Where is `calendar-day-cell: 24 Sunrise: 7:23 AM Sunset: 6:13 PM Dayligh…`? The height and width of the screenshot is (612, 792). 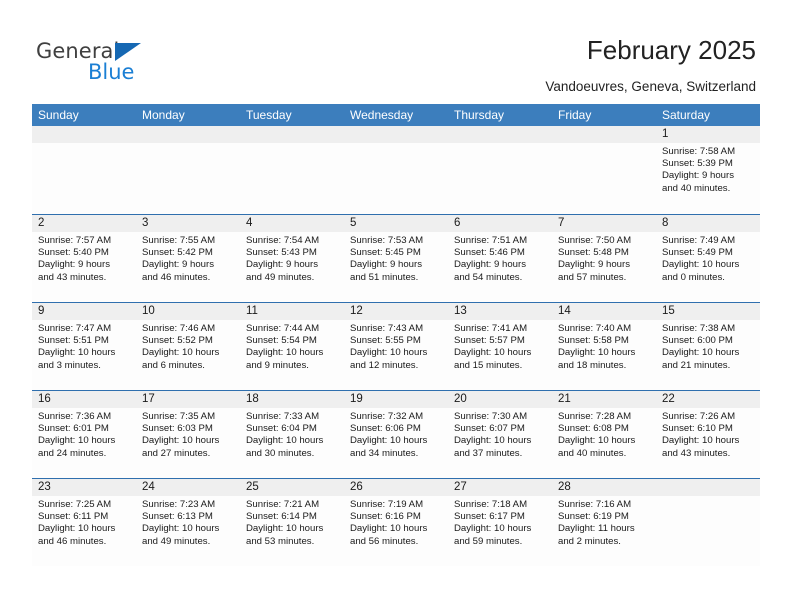
calendar-day-cell: 24 Sunrise: 7:23 AM Sunset: 6:13 PM Dayligh… is located at coordinates (188, 522).